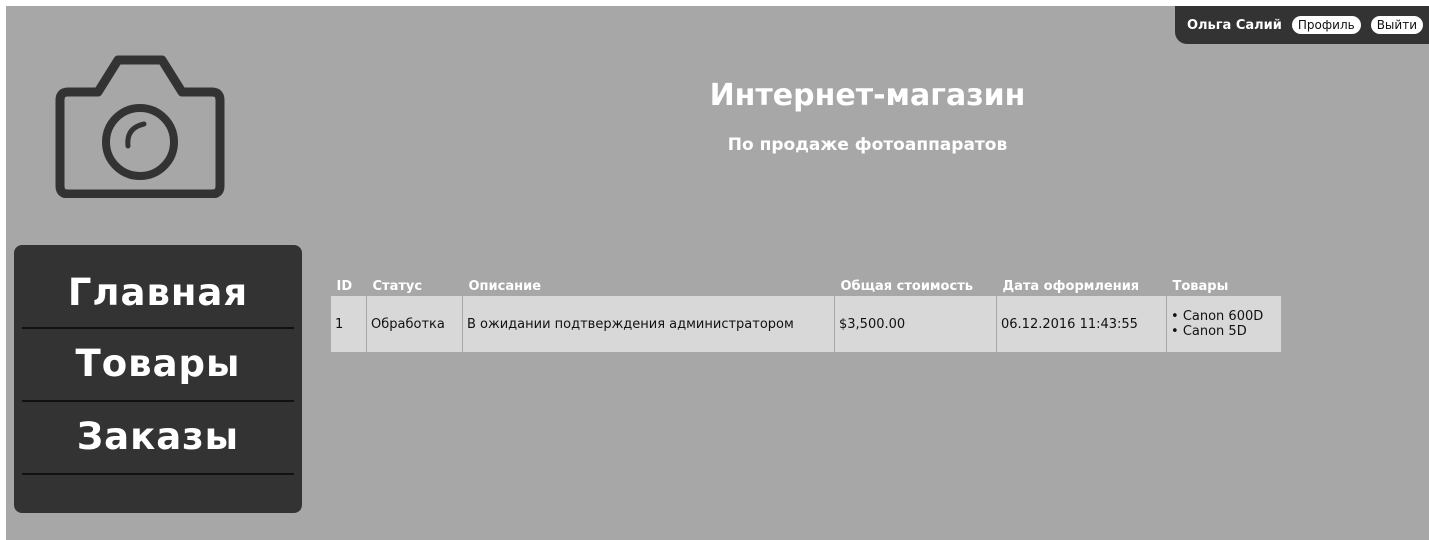  What do you see at coordinates (1326, 25) in the screenshot?
I see `profile-button: Профиль` at bounding box center [1326, 25].